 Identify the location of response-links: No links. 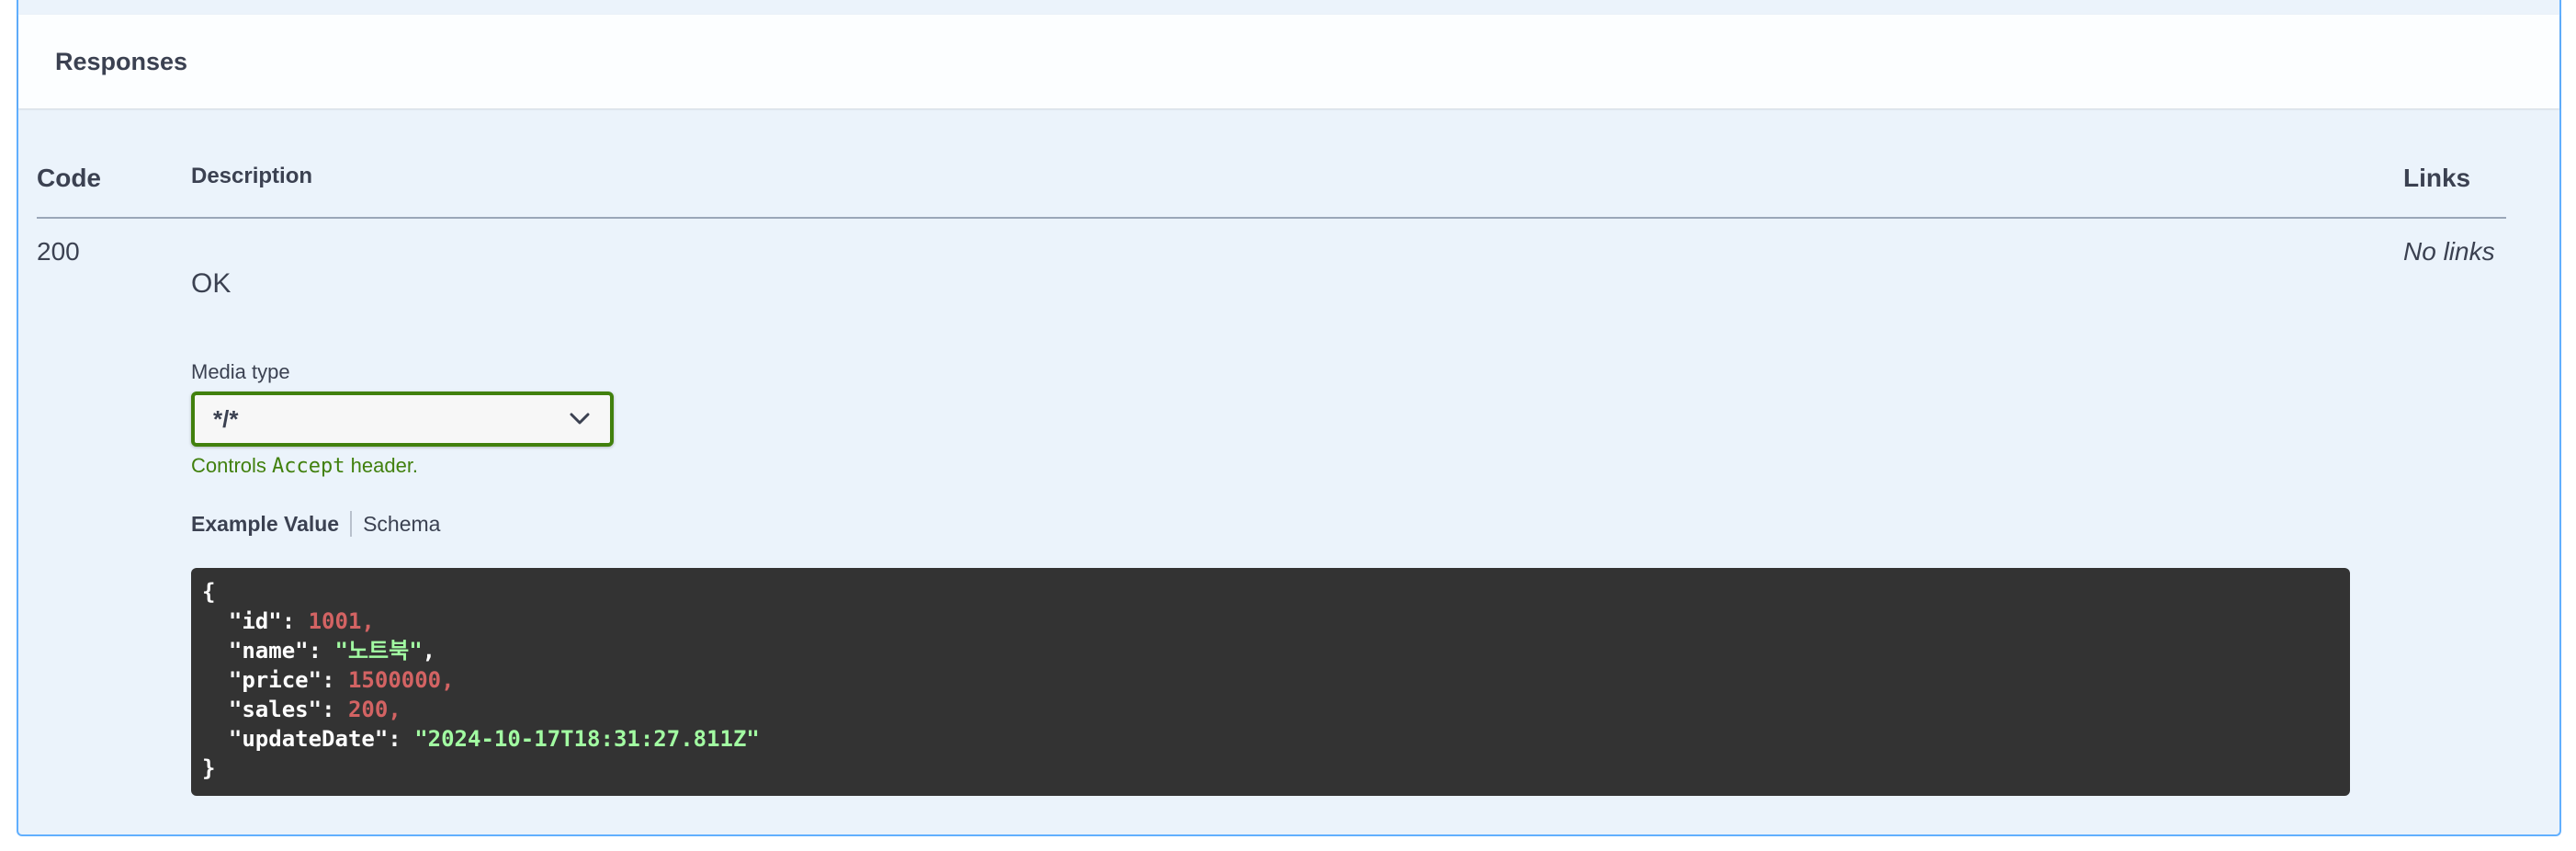
(2449, 251).